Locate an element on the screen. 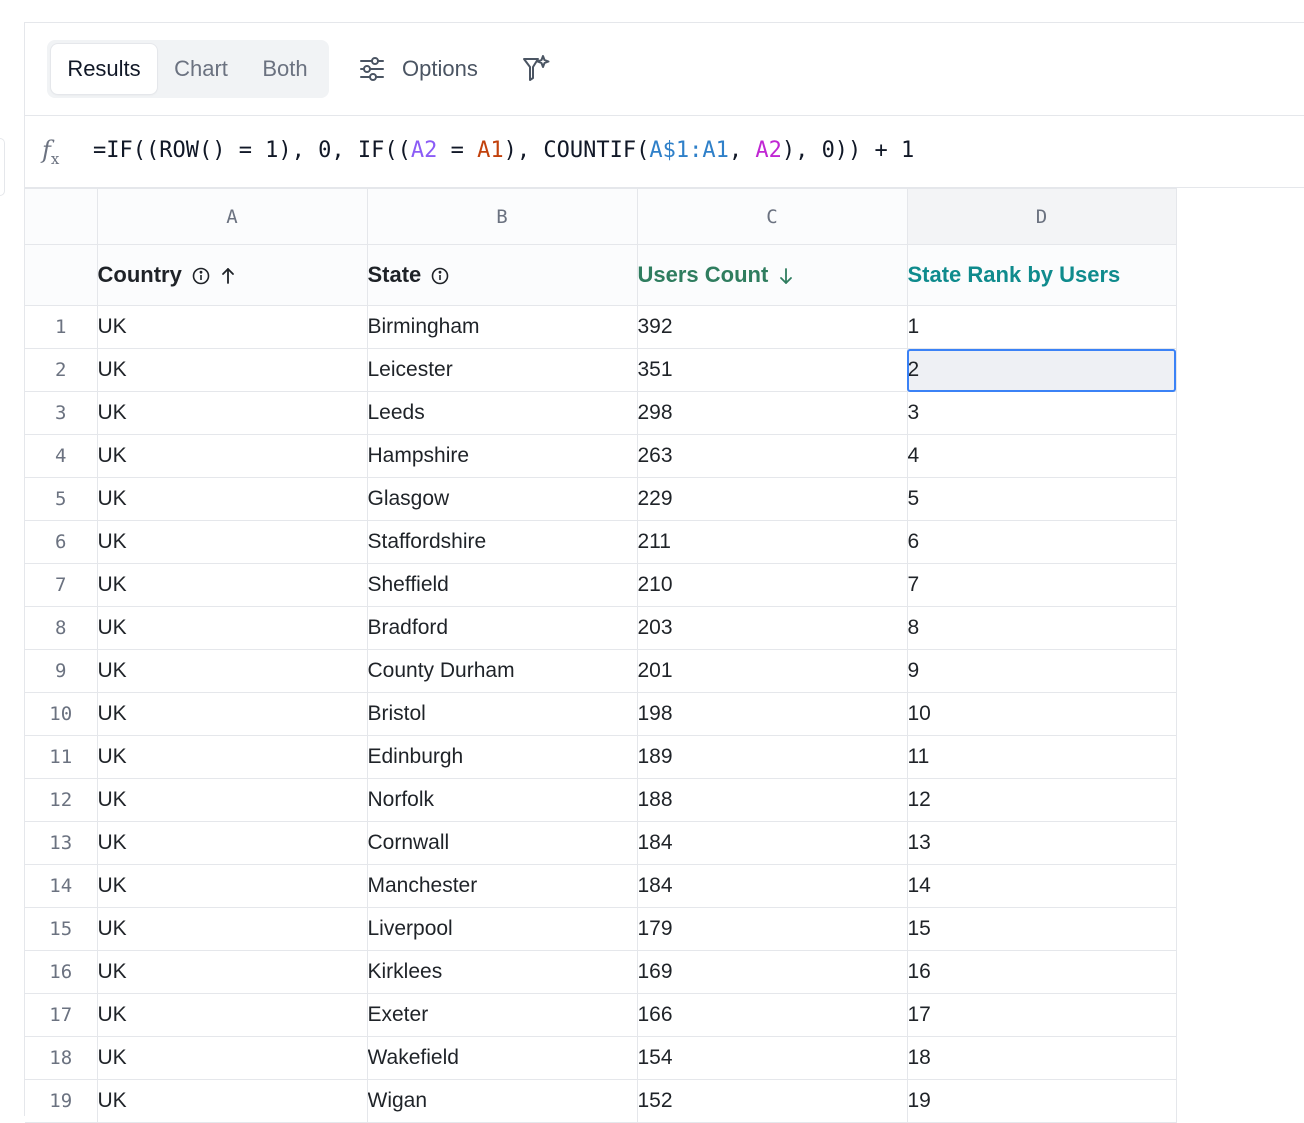 This screenshot has width=1304, height=1123. row-number: 12 is located at coordinates (61, 800).